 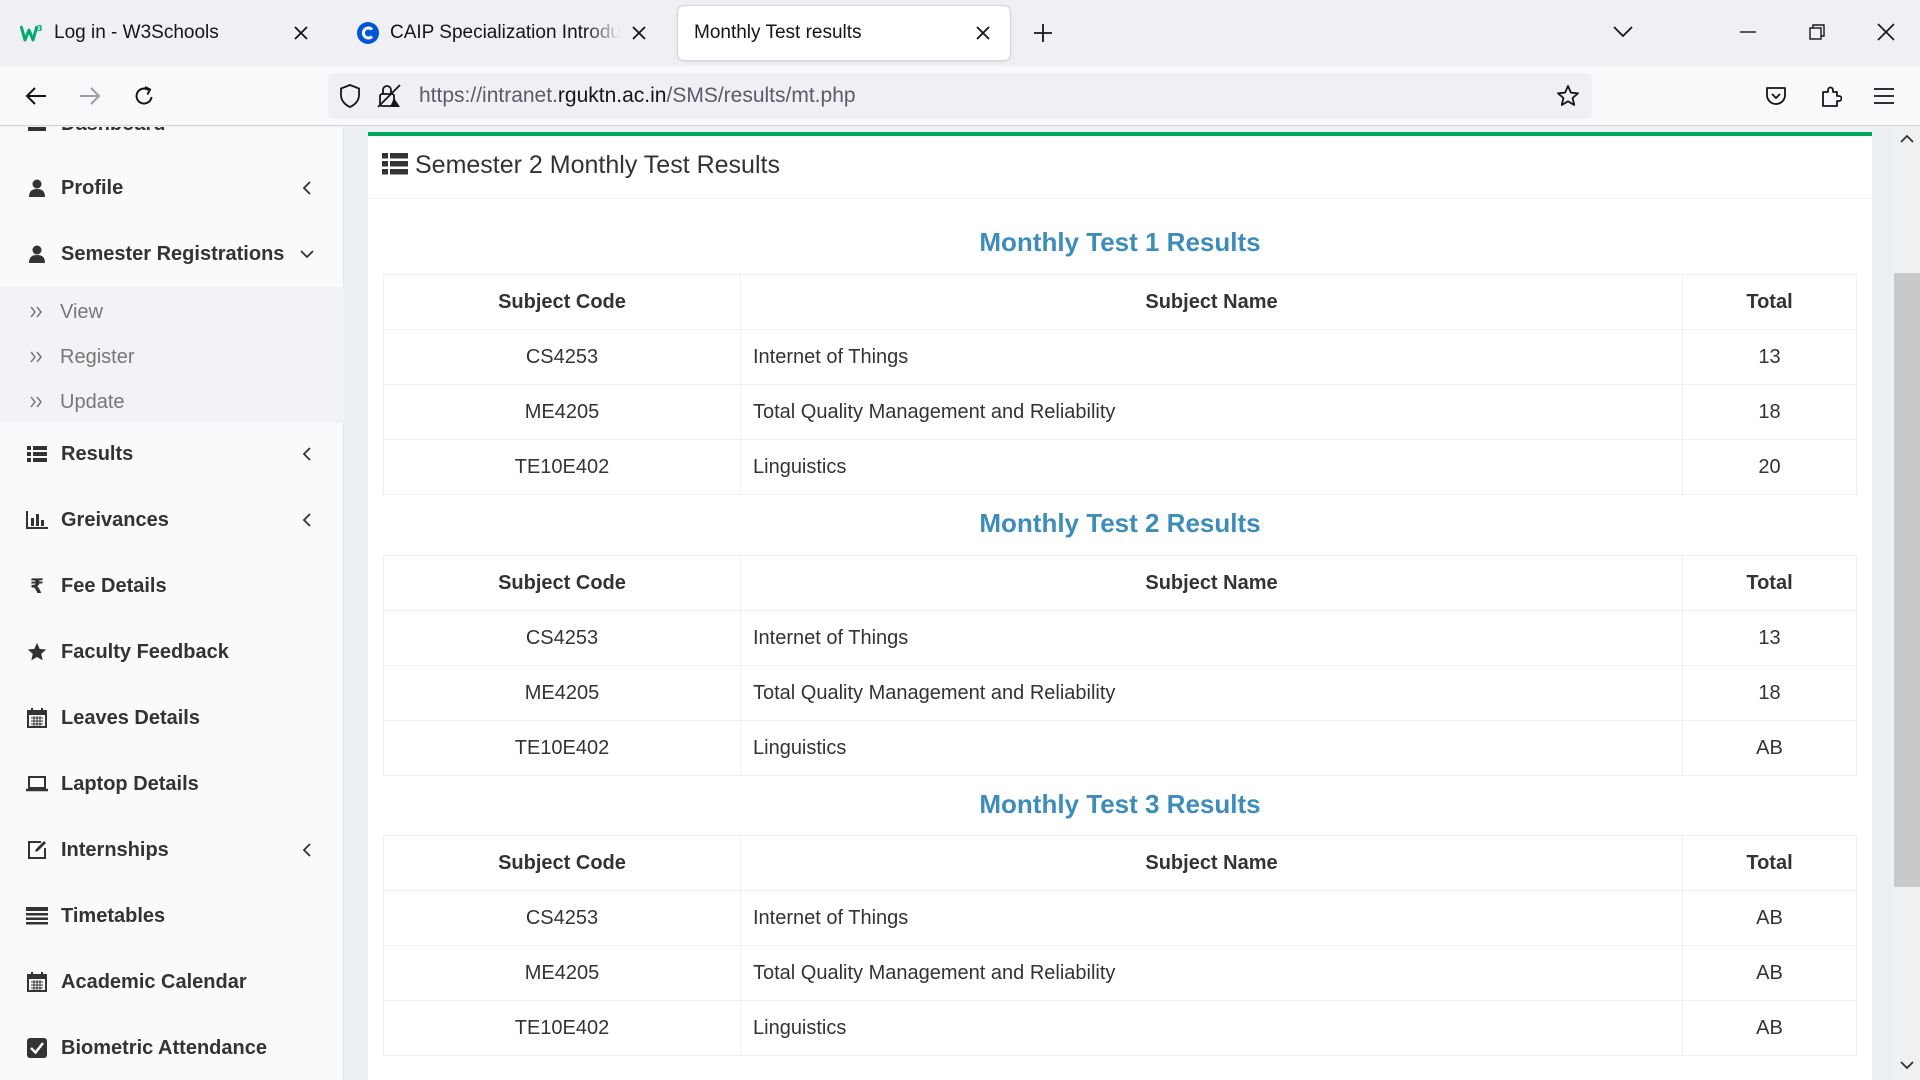 What do you see at coordinates (32, 33) in the screenshot?
I see `w3schools-logo-icon: 3` at bounding box center [32, 33].